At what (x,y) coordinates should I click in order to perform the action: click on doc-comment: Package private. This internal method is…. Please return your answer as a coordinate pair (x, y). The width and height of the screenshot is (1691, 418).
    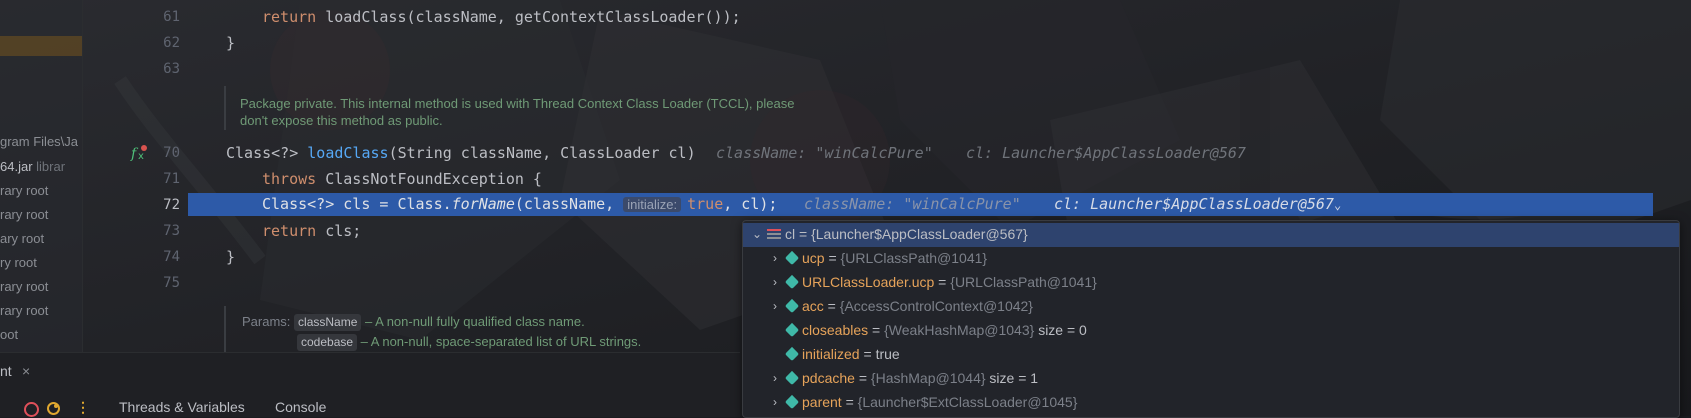
    Looking at the image, I should click on (517, 112).